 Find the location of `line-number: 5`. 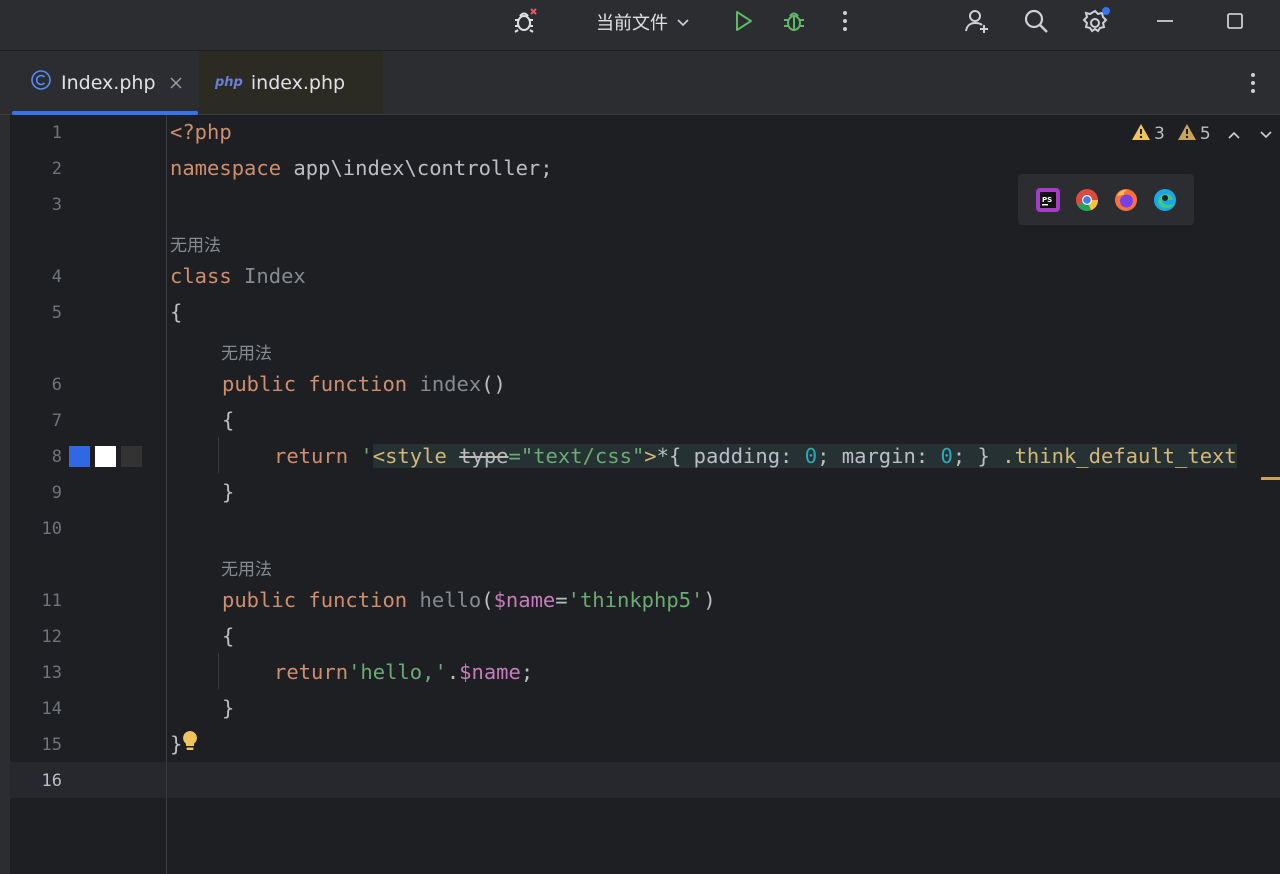

line-number: 5 is located at coordinates (56, 313).